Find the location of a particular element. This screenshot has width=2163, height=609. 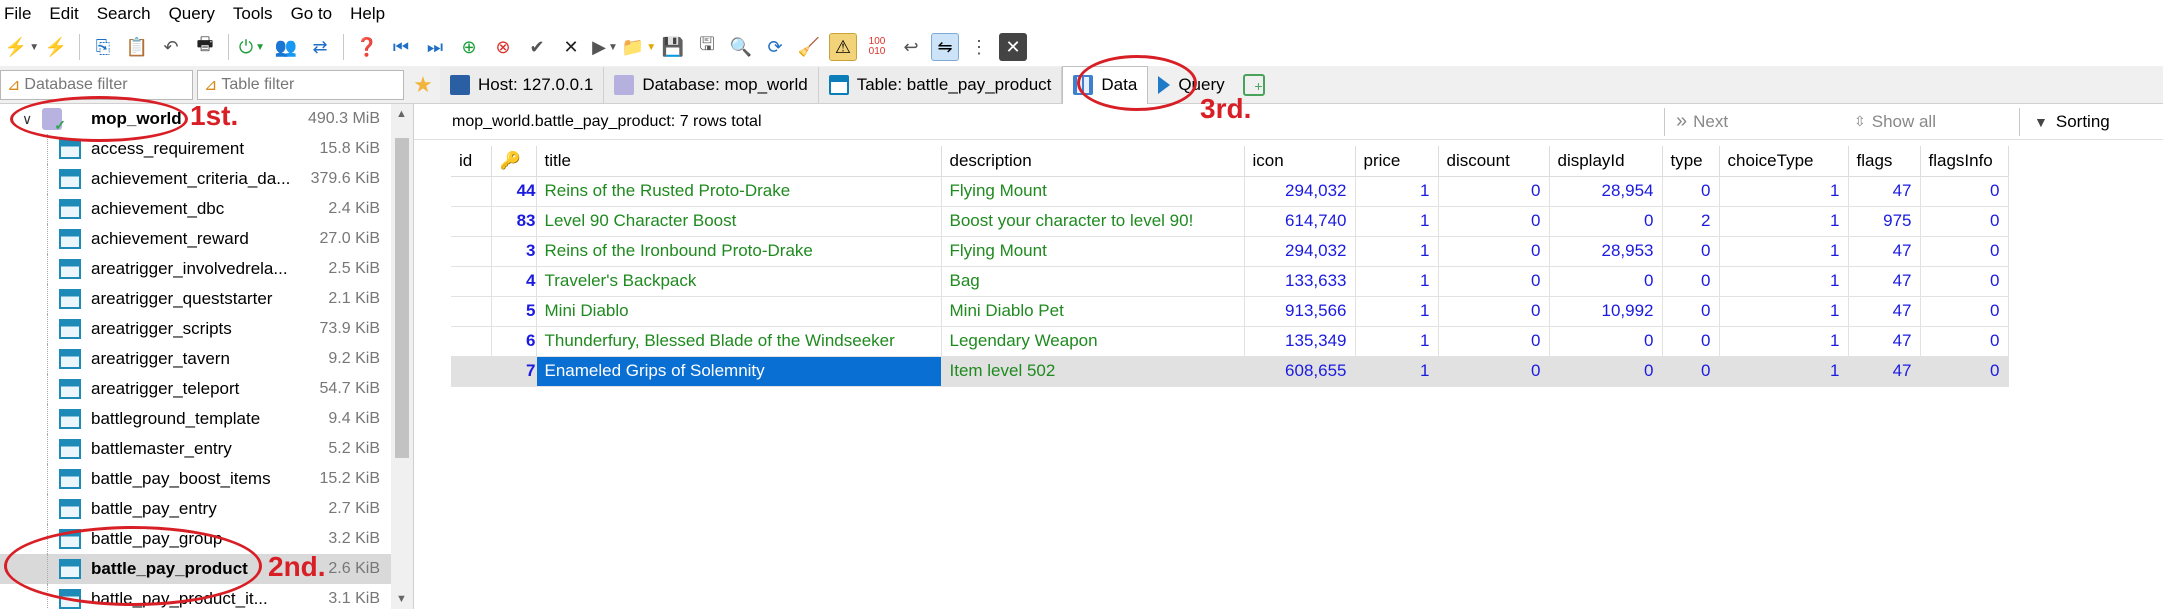

cell-id: 44 is located at coordinates (514, 191).